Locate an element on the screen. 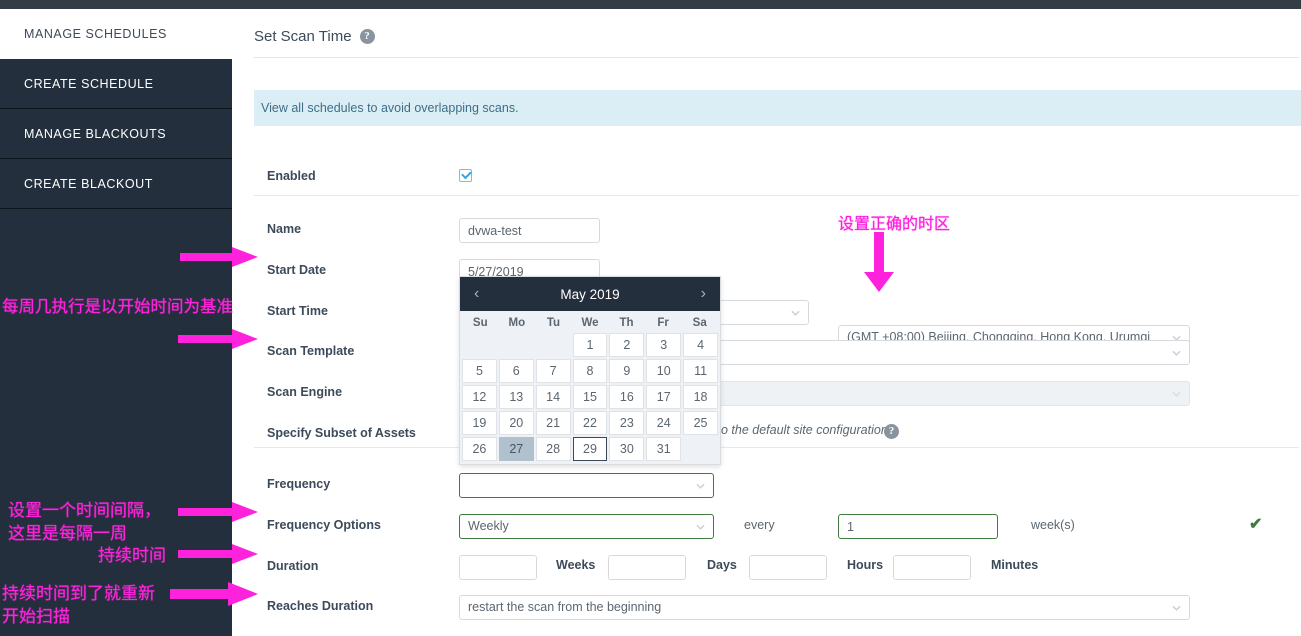 This screenshot has height=636, width=1301. calendar-day: 25 is located at coordinates (700, 423).